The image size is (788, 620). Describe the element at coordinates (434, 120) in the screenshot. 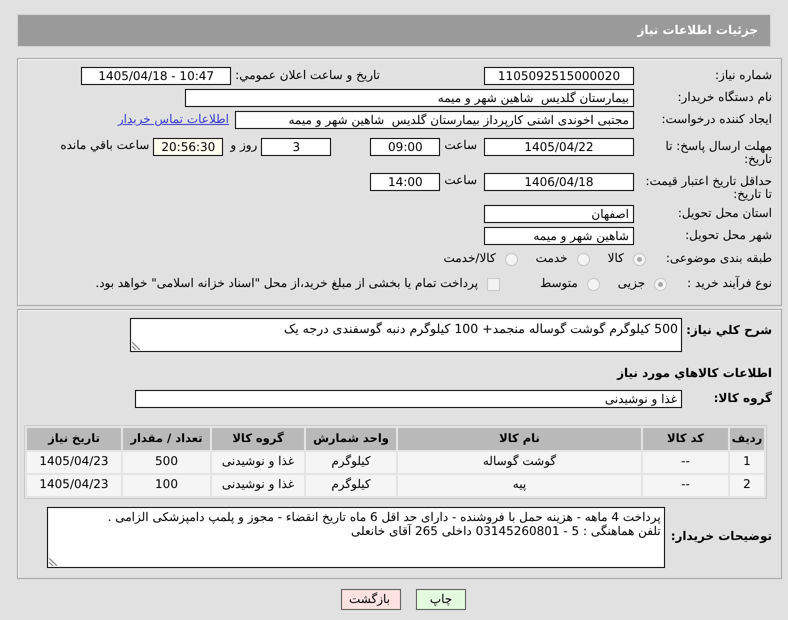

I see `requester-field: مجتبی اخوندی اشنی کارپرداز بیمارستان گلدیس شاهین شهر و میمه` at that location.